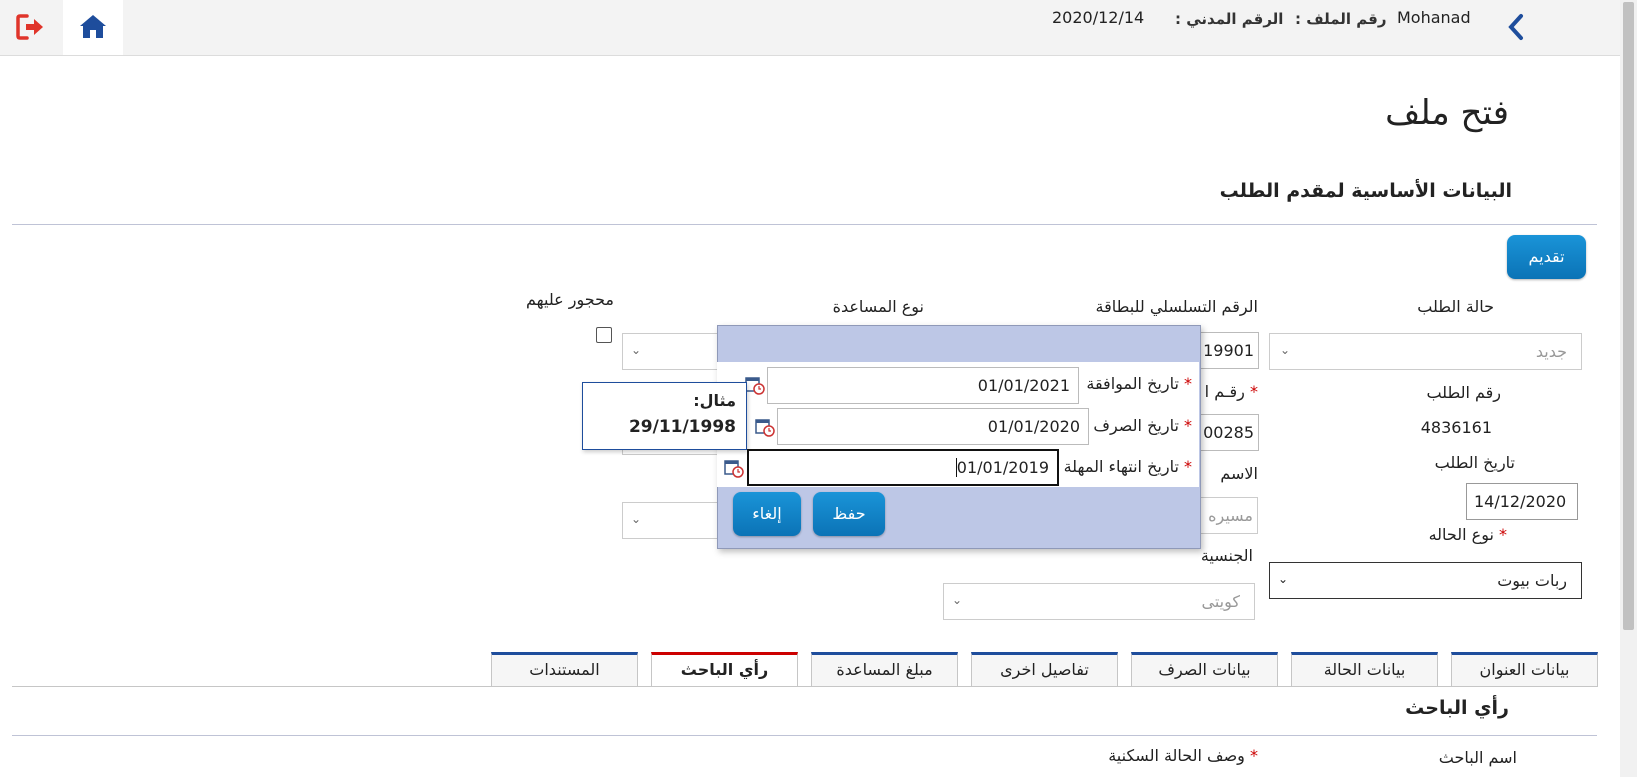 The image size is (1637, 777). What do you see at coordinates (1139, 383) in the screenshot?
I see `approval-date-label: * تاريخ الموافقة` at bounding box center [1139, 383].